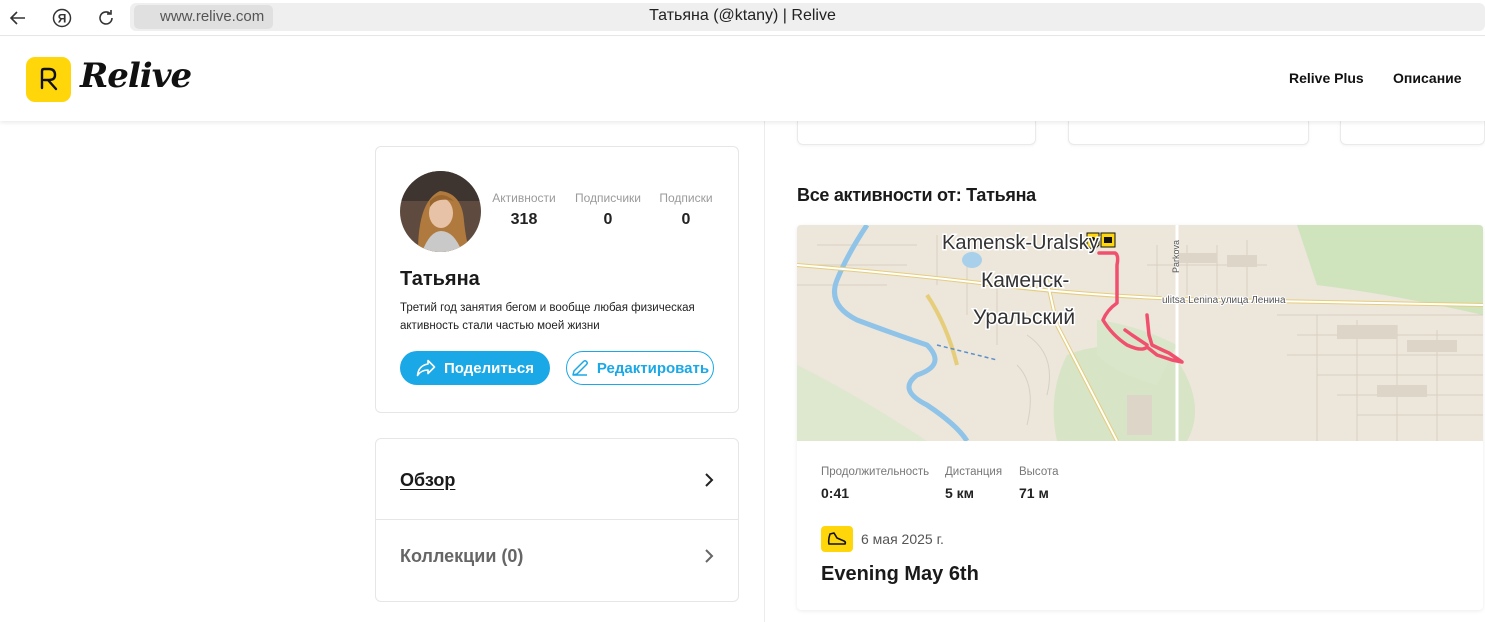 This screenshot has height=622, width=1485. Describe the element at coordinates (428, 480) in the screenshot. I see `overview-label: Обзор` at that location.